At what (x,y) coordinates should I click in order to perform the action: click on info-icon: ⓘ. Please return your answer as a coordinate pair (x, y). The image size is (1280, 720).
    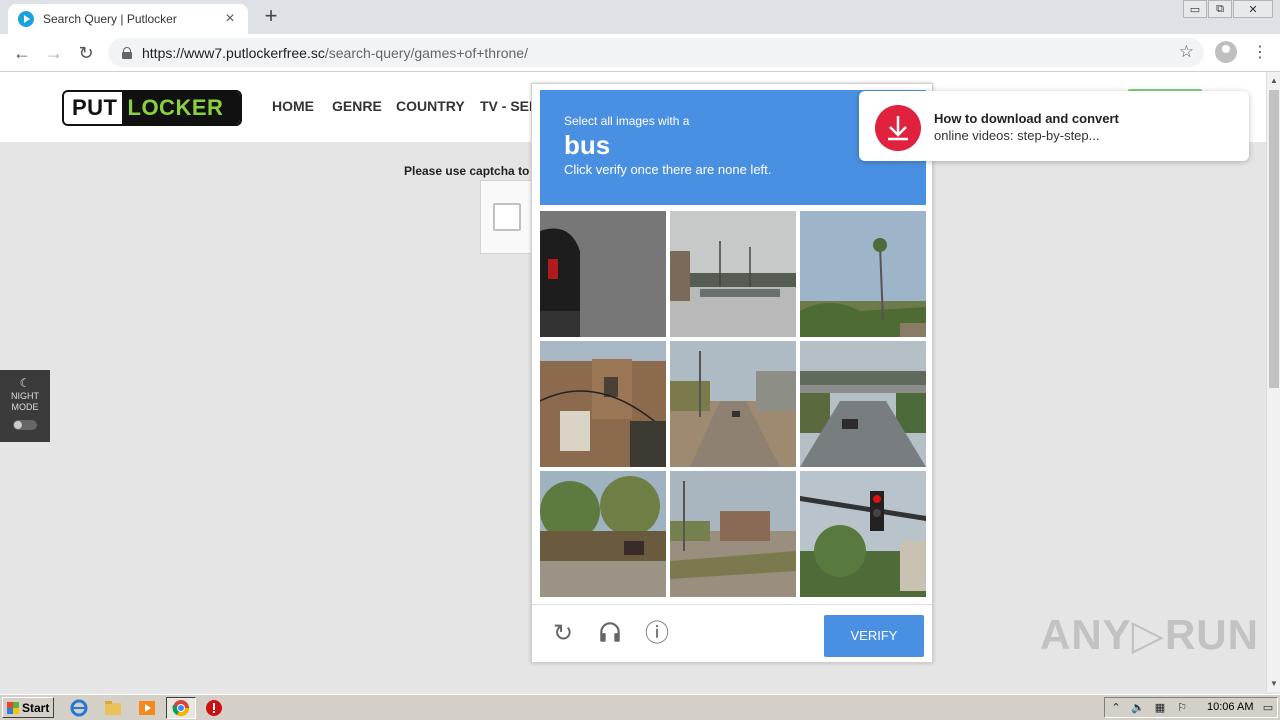
    Looking at the image, I should click on (657, 634).